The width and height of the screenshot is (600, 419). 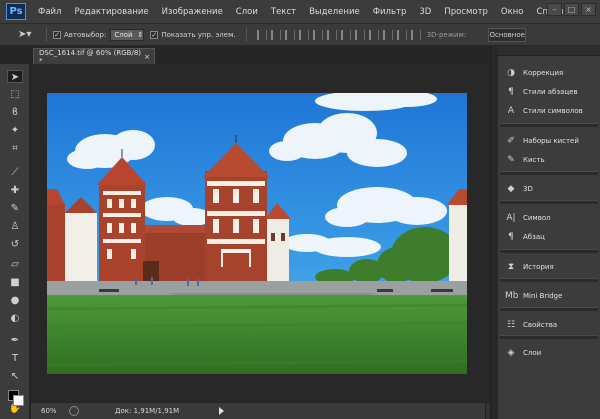 What do you see at coordinates (534, 237) in the screenshot?
I see `panel-label: Абзац` at bounding box center [534, 237].